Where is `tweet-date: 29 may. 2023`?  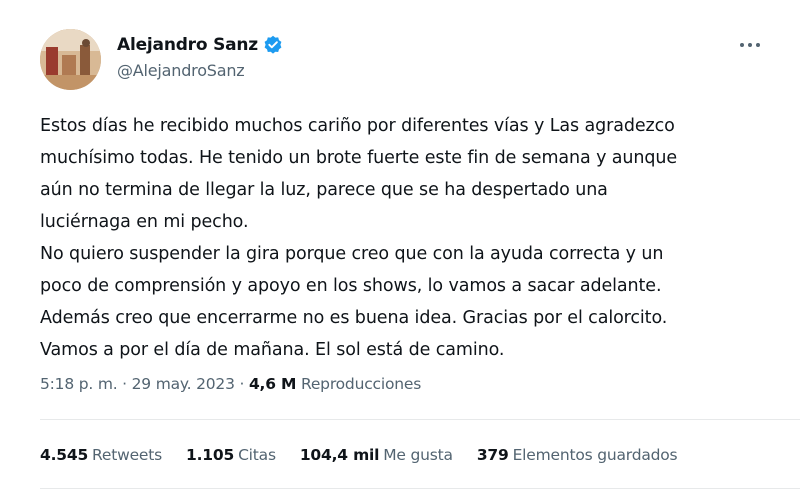 tweet-date: 29 may. 2023 is located at coordinates (183, 384).